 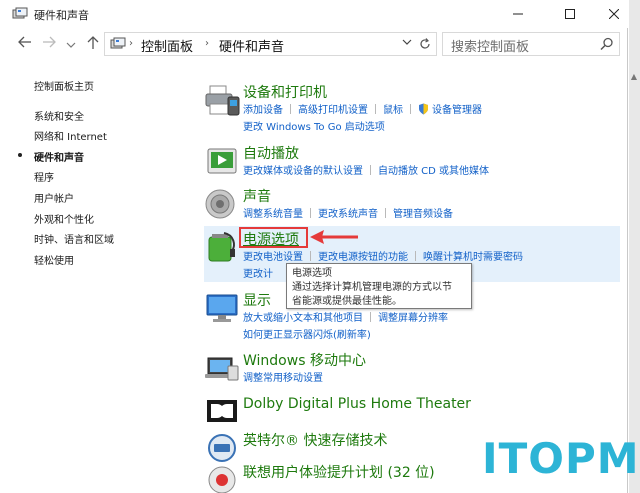 I want to click on sidebar-item-programs: 程序, so click(x=44, y=176).